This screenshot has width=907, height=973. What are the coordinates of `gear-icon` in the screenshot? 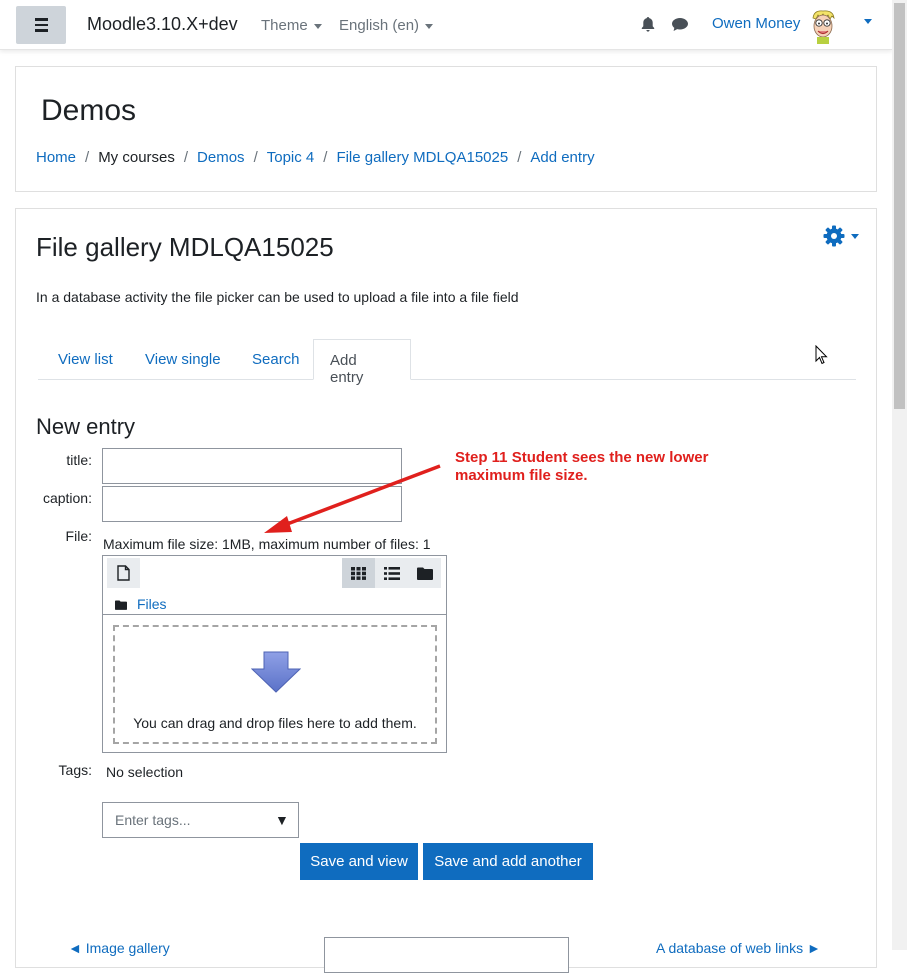 It's located at (834, 236).